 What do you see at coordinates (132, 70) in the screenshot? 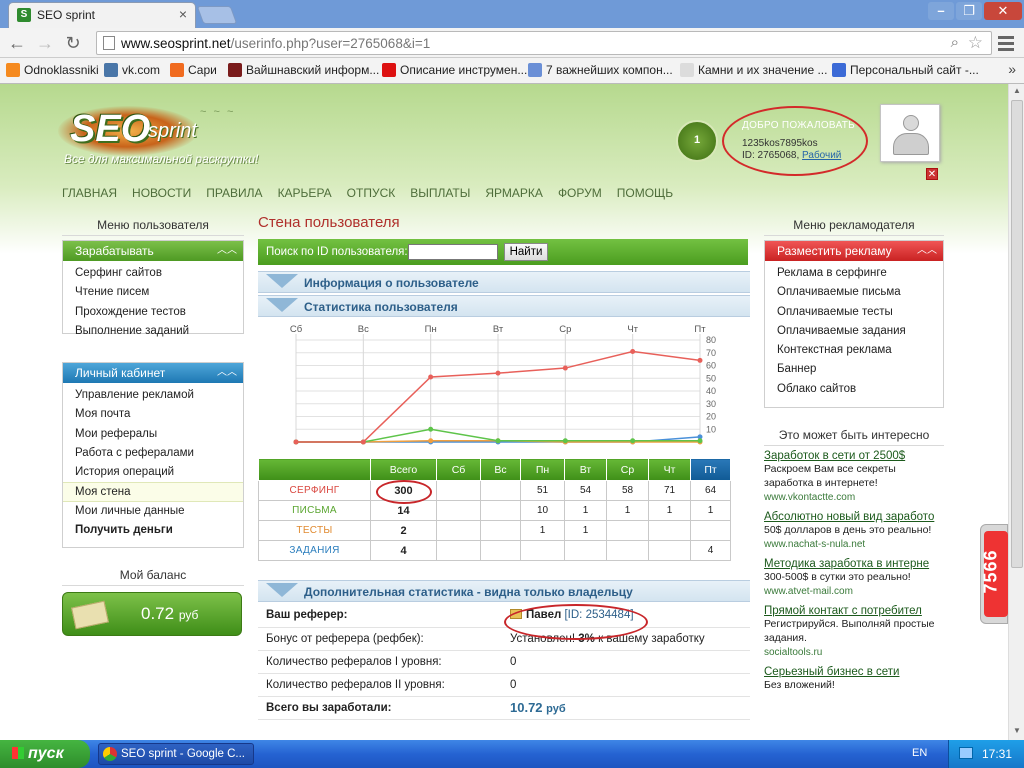
I see `bookmark-1: vk.com` at bounding box center [132, 70].